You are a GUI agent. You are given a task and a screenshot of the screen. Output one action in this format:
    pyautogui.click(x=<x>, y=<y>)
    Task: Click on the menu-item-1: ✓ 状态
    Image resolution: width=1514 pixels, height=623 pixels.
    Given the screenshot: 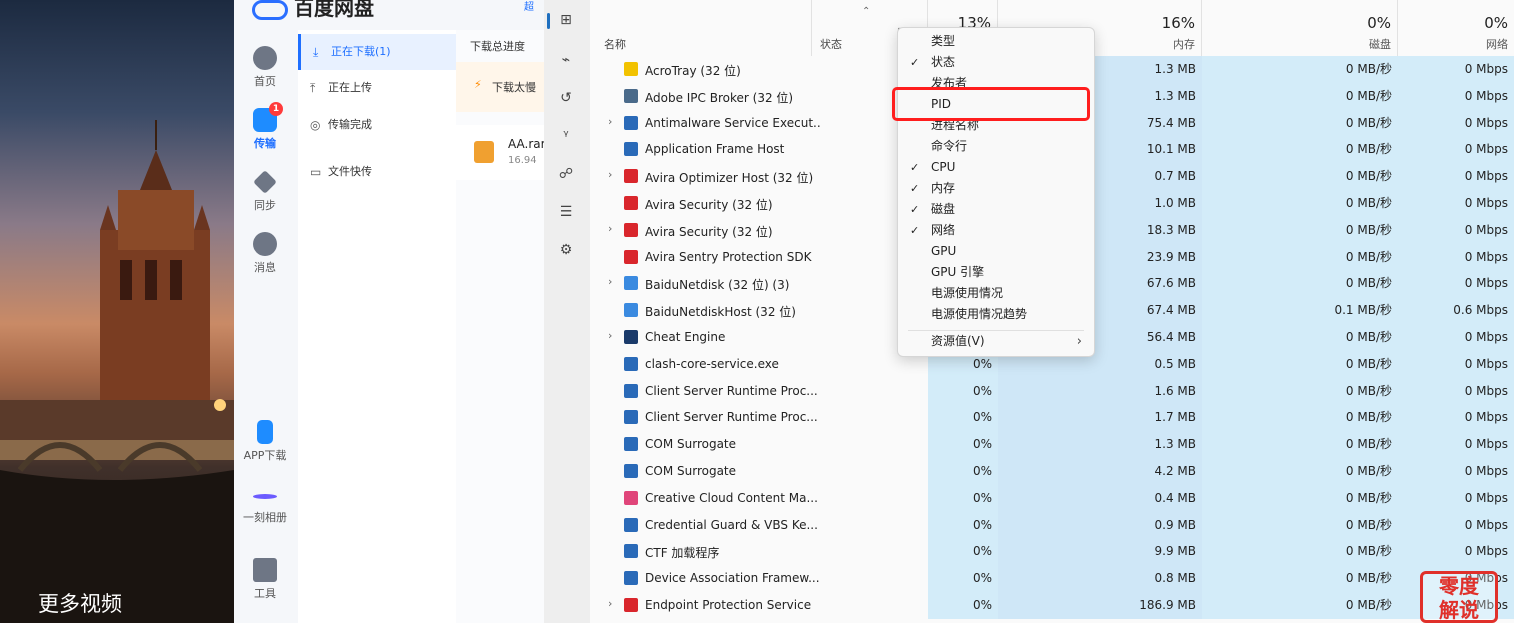 What is the action you would take?
    pyautogui.click(x=996, y=62)
    